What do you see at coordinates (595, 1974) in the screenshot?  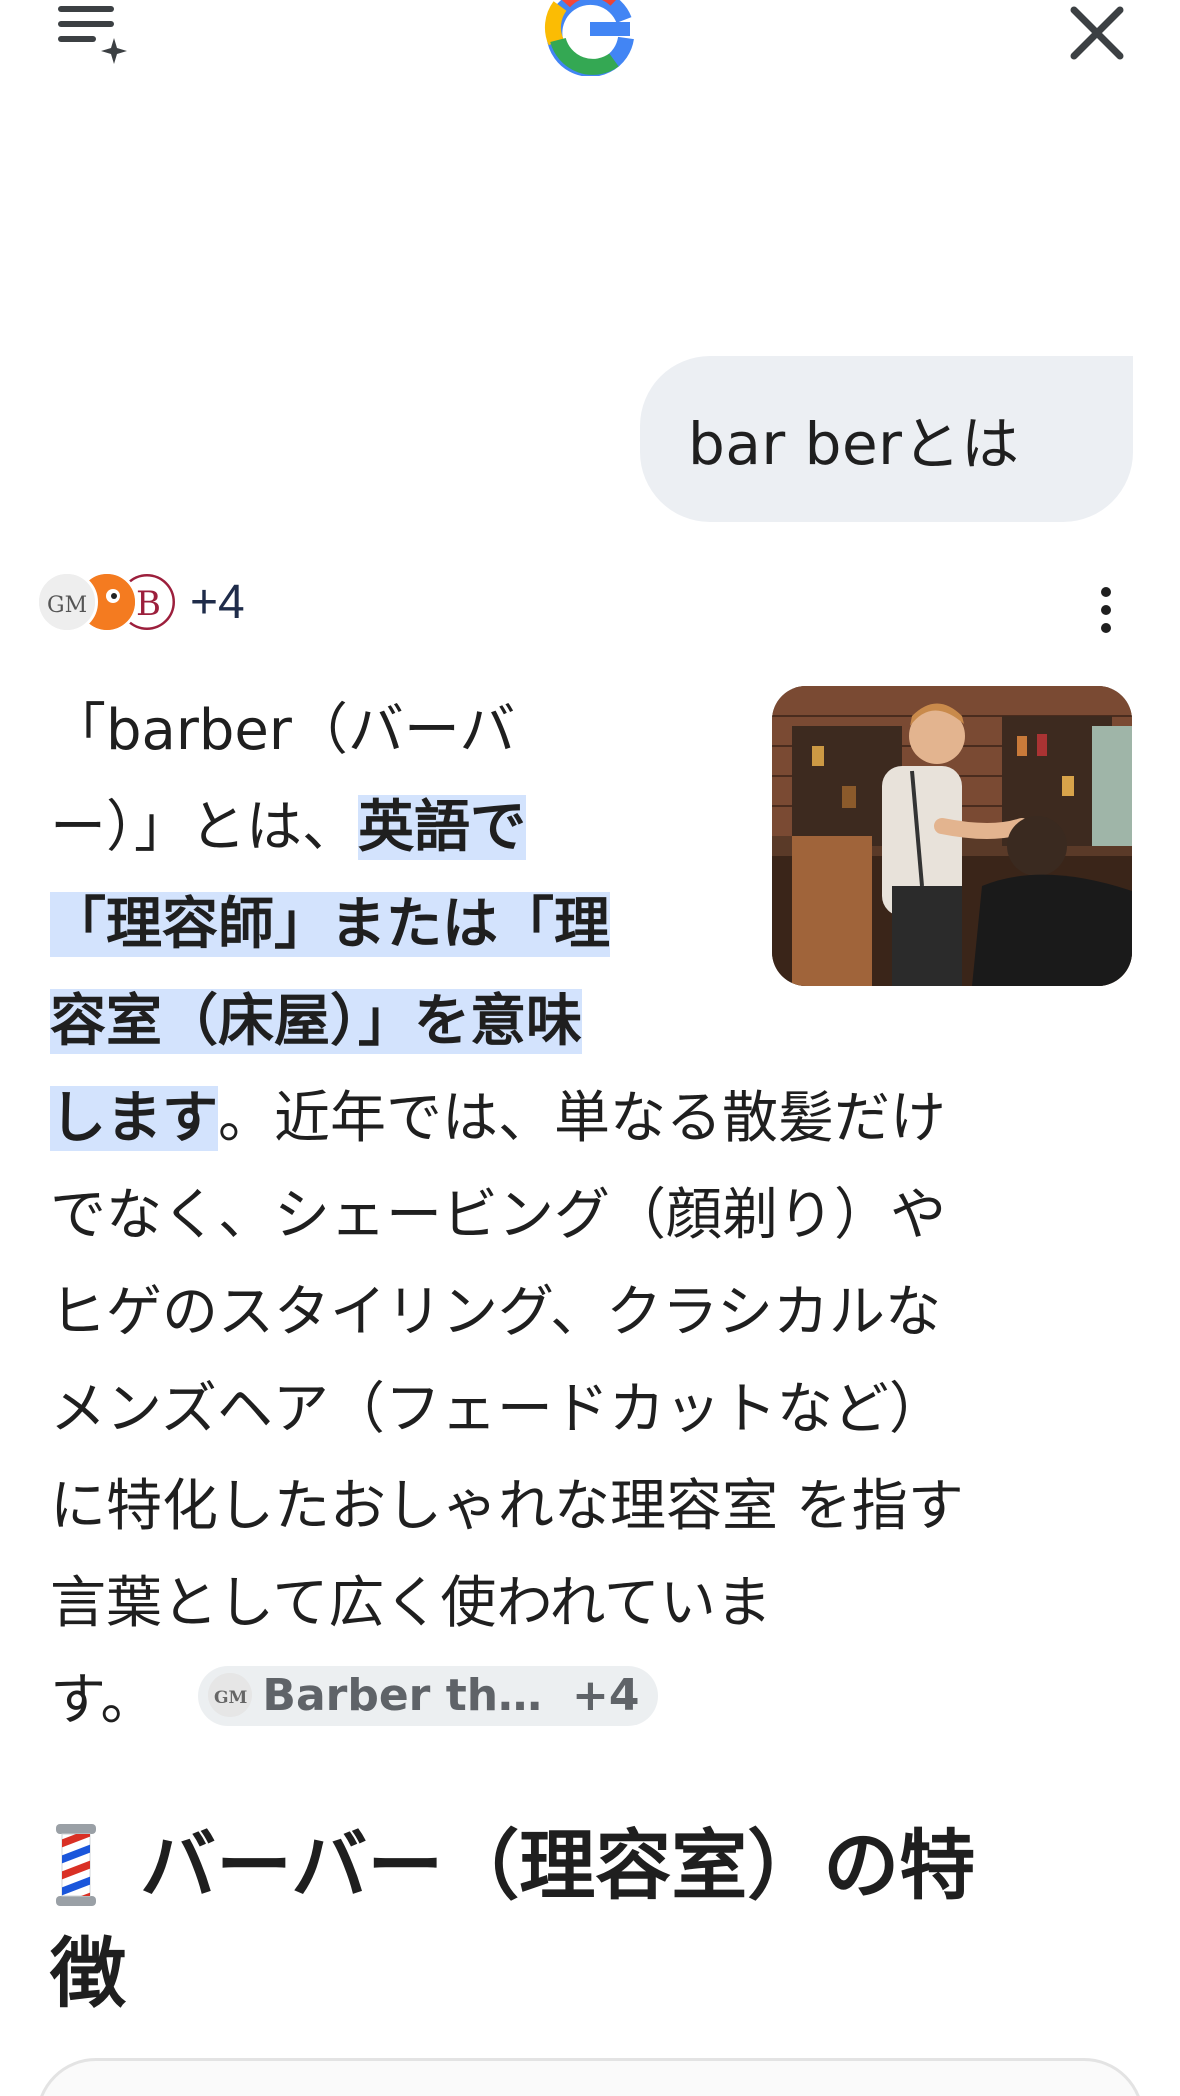 I see `section-heading-line: 徴` at bounding box center [595, 1974].